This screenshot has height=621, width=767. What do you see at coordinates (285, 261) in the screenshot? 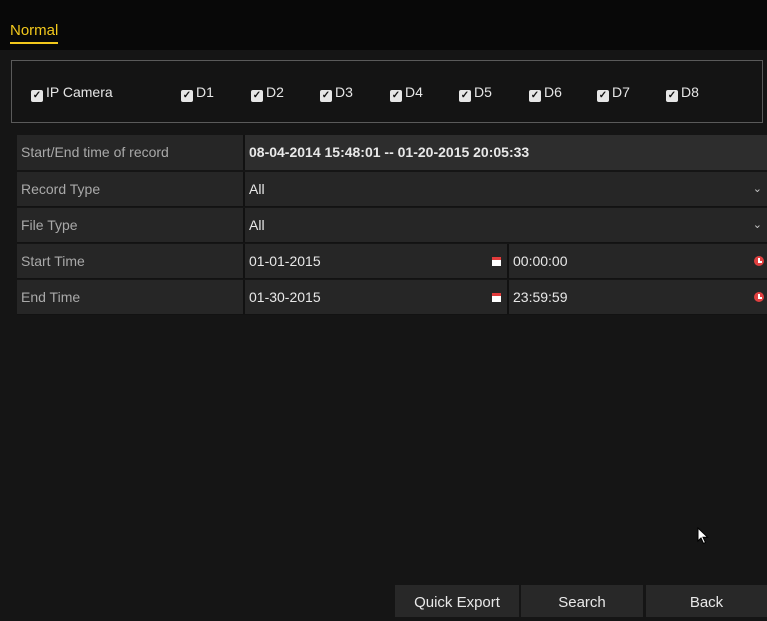
I see `start-date-value: 01-01-2015` at bounding box center [285, 261].